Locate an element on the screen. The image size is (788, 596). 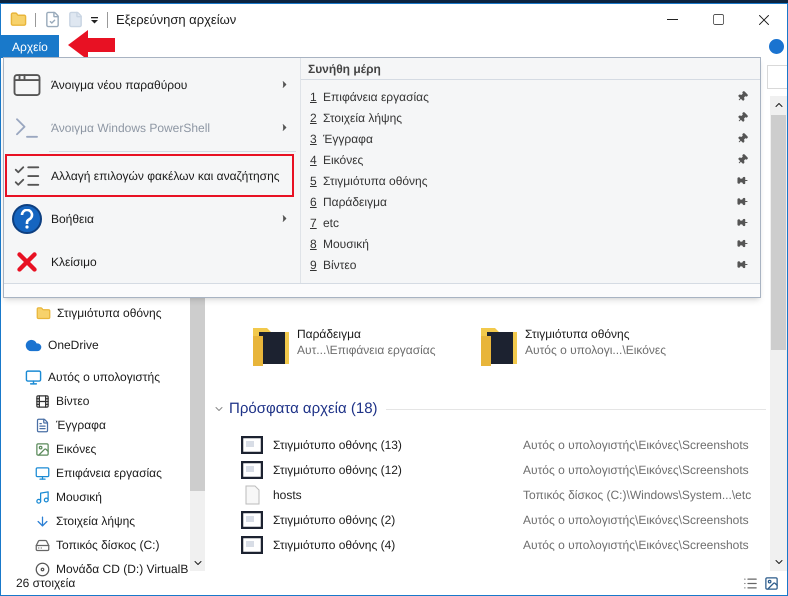
minimize-icon is located at coordinates (672, 19).